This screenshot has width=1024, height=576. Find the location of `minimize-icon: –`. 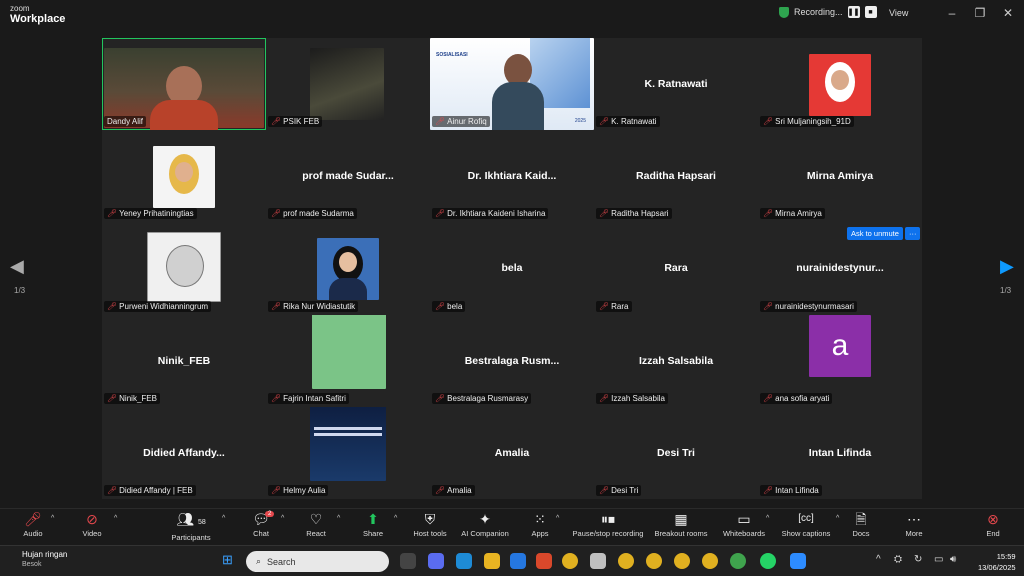

minimize-icon: – is located at coordinates (952, 13).